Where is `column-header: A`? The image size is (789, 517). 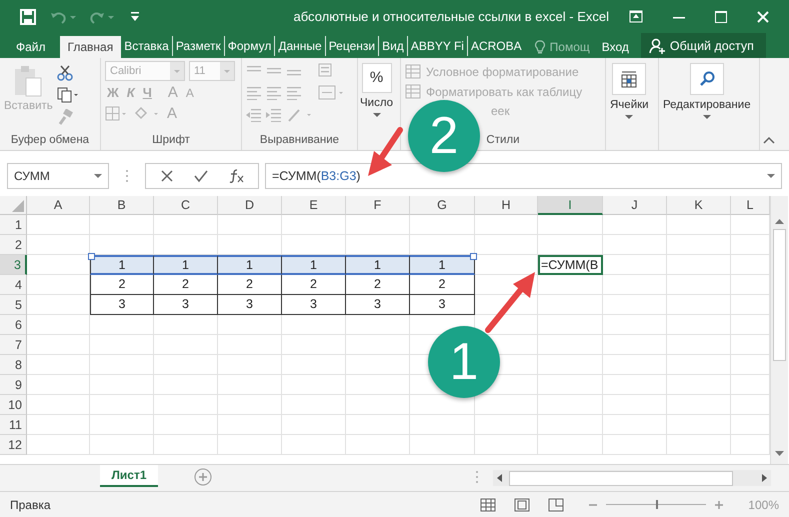 column-header: A is located at coordinates (58, 205).